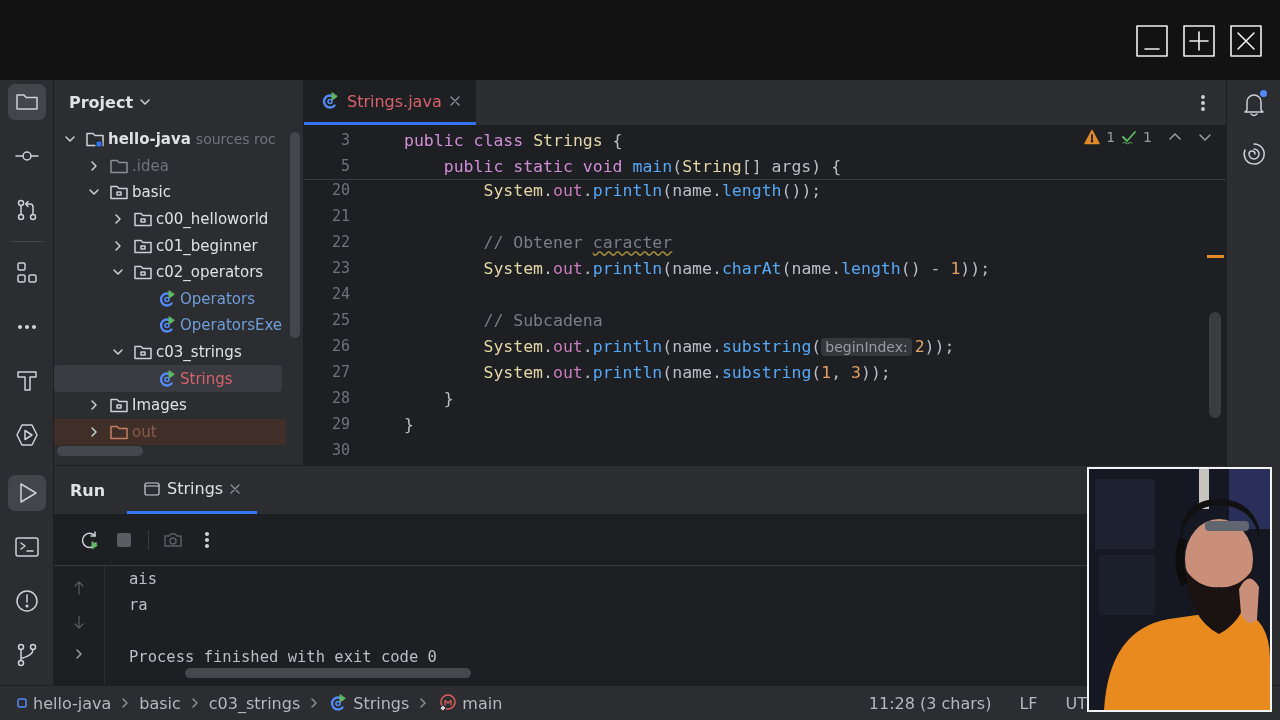  I want to click on code-line: System.out.println(name.charAt(name.length() - 1));, so click(736, 268).